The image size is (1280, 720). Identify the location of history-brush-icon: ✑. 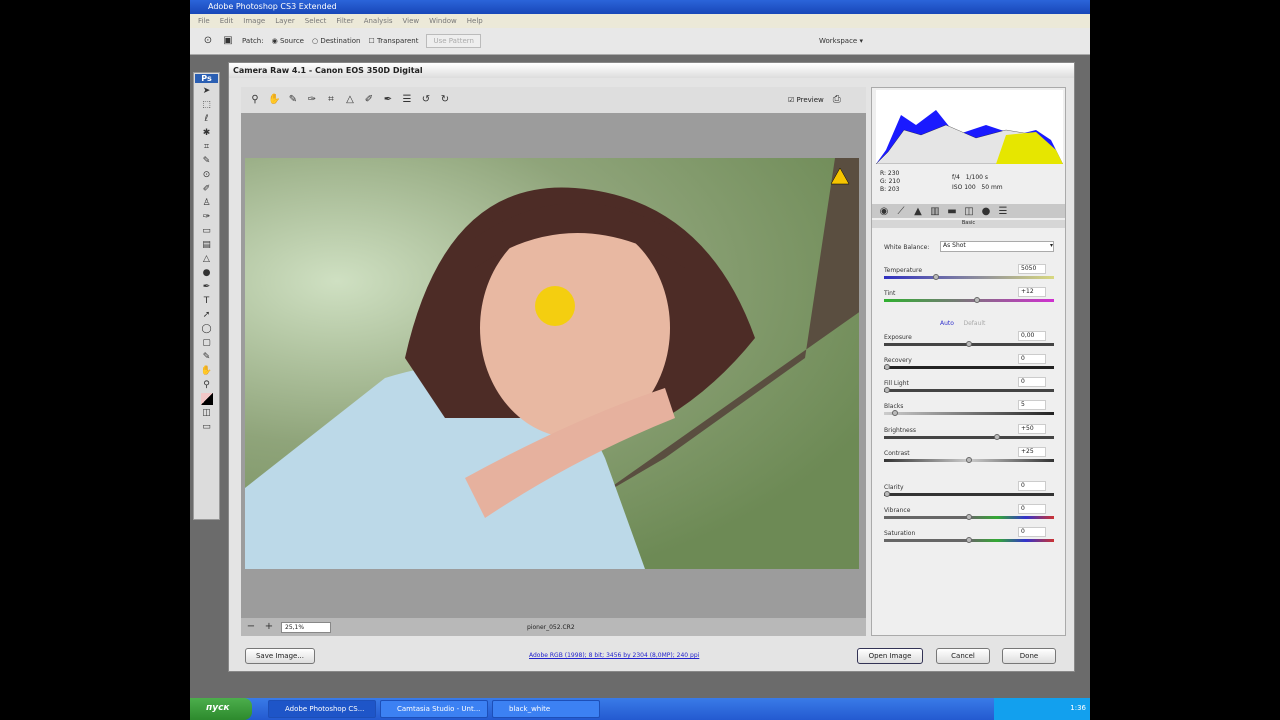
(207, 217).